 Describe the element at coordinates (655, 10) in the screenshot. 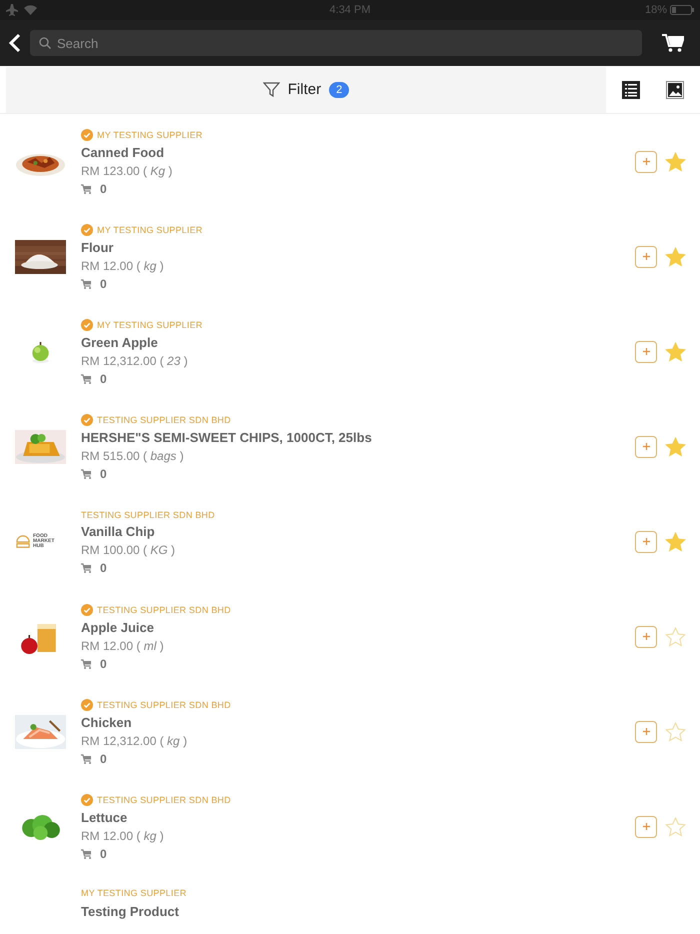

I see `battery-percent: 18%` at that location.